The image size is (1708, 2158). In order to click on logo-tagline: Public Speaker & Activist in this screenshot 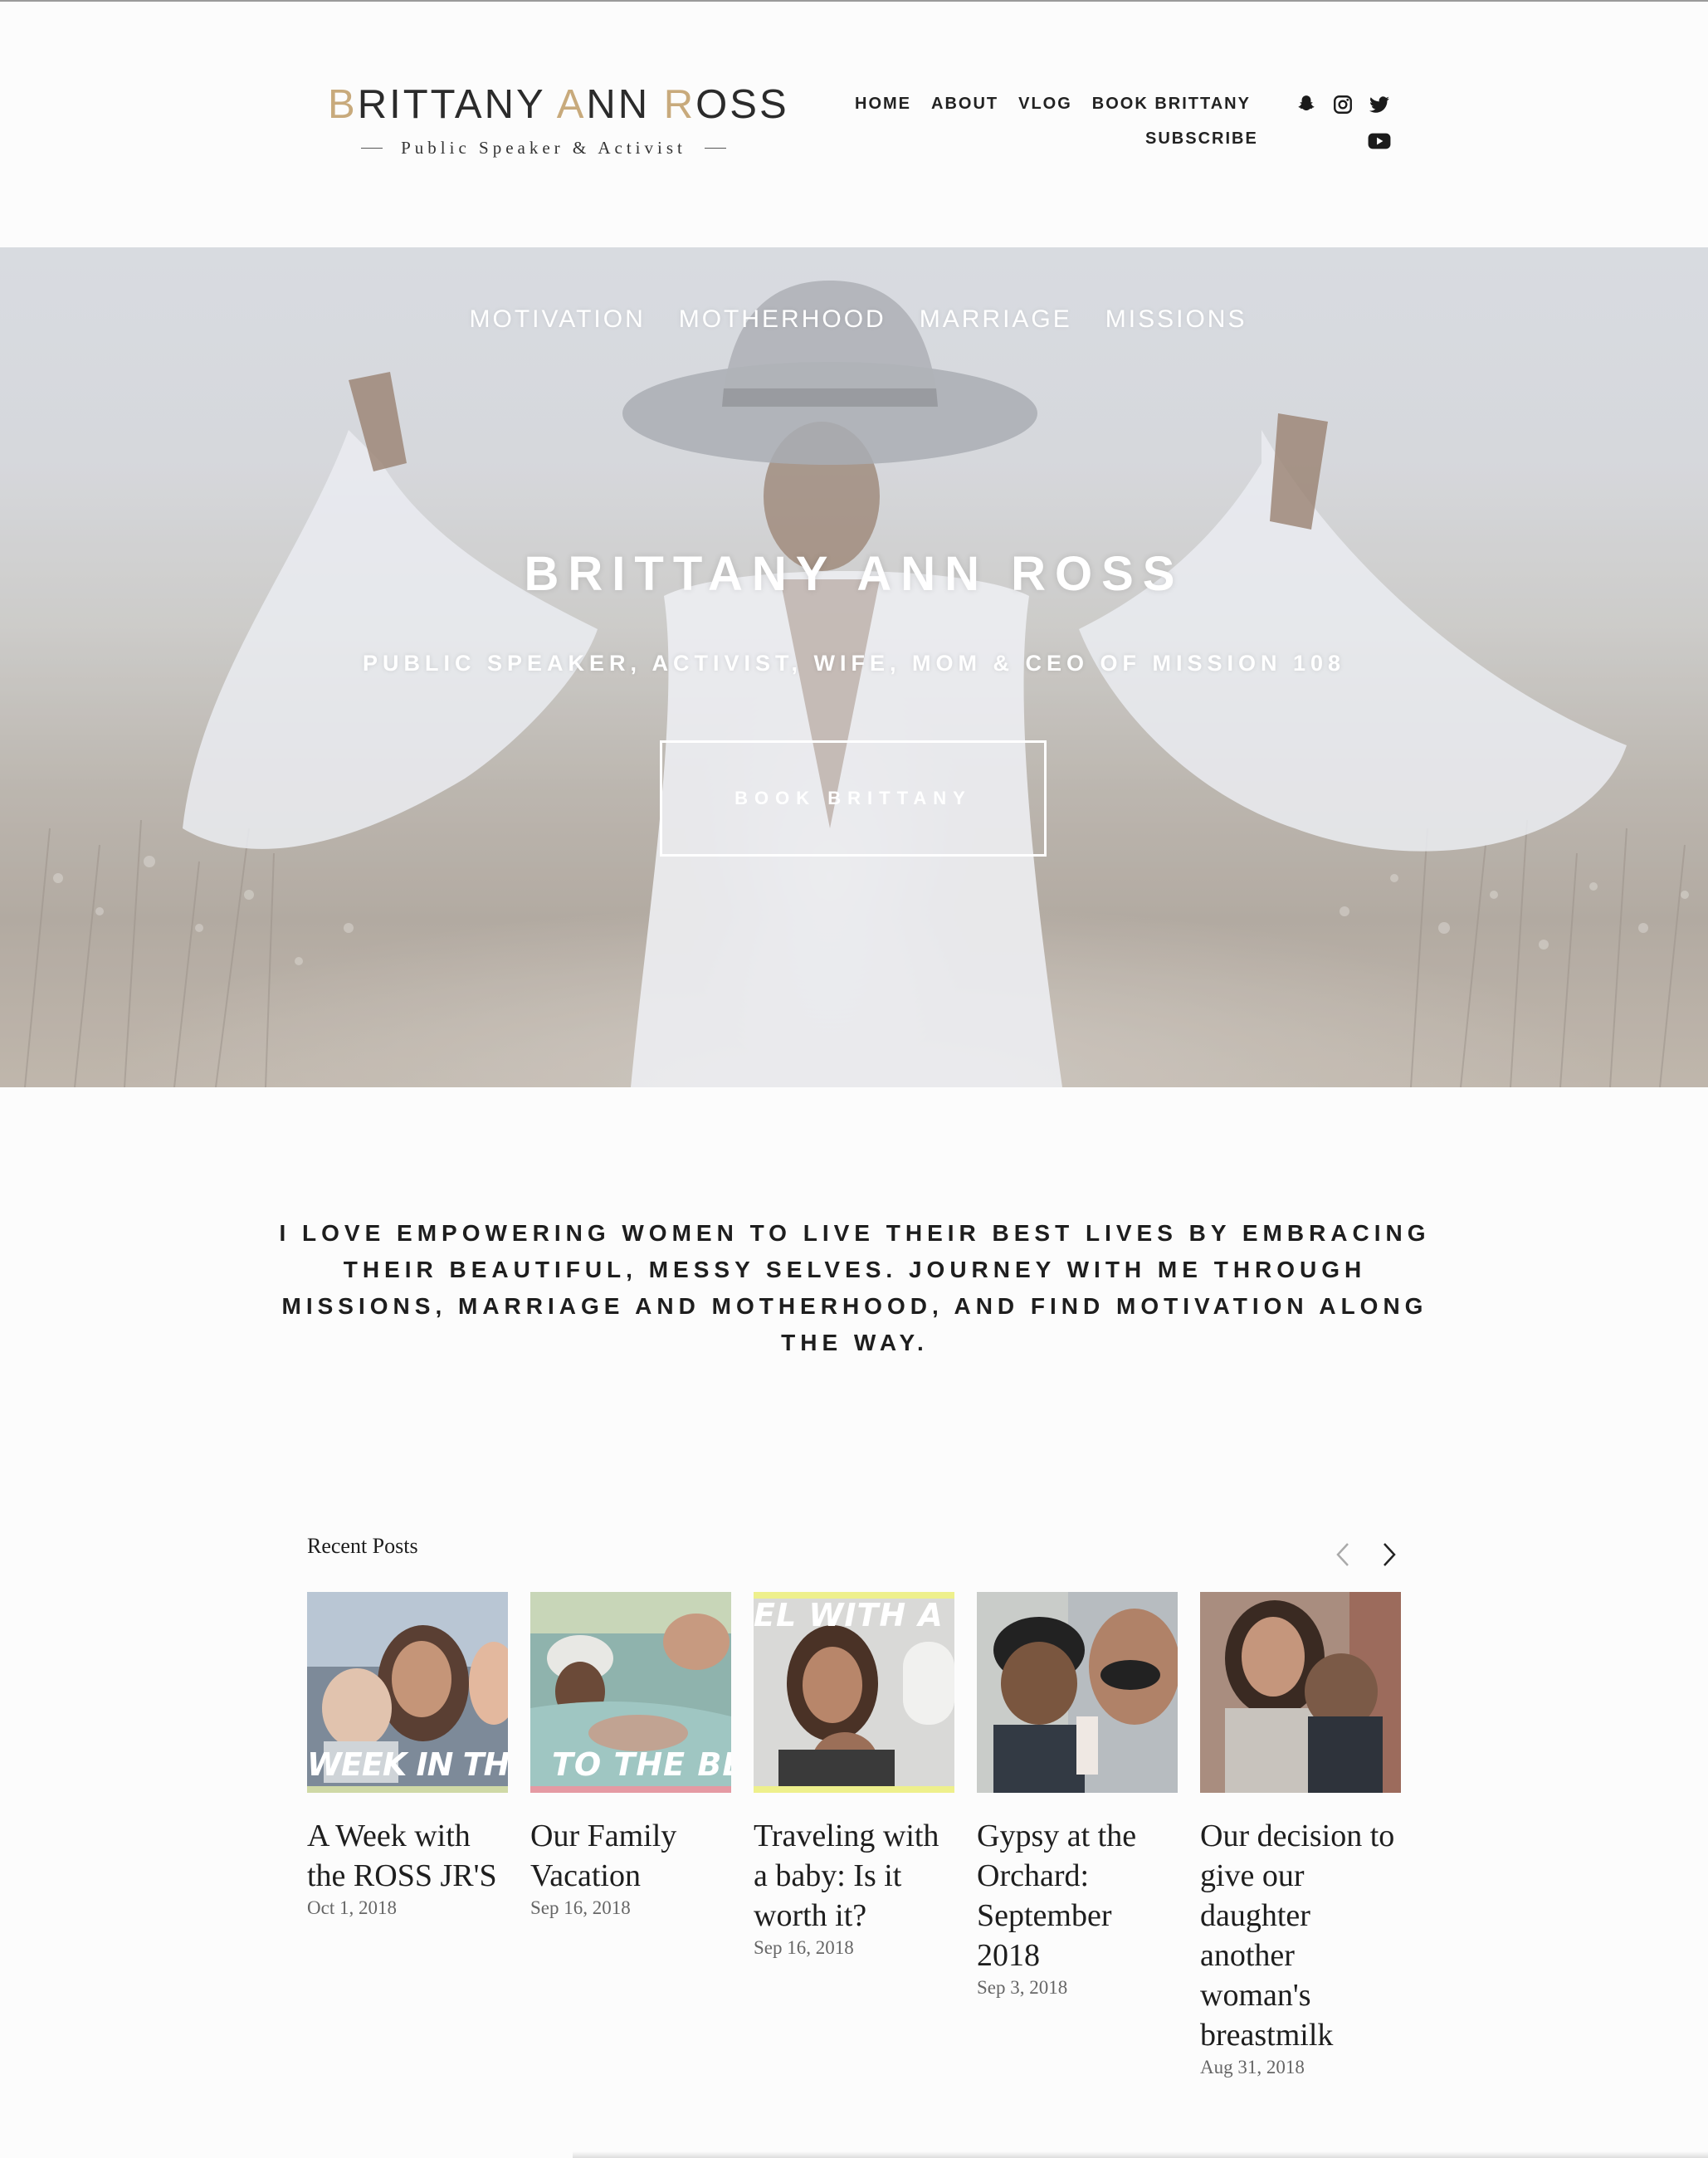, I will do `click(543, 148)`.